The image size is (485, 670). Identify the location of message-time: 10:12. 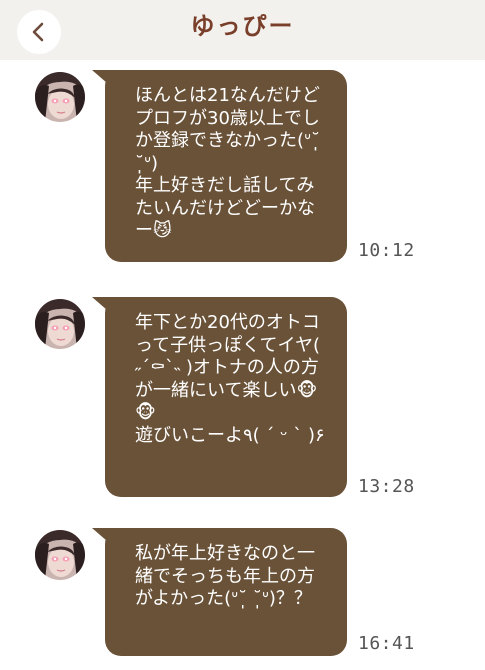
(386, 250).